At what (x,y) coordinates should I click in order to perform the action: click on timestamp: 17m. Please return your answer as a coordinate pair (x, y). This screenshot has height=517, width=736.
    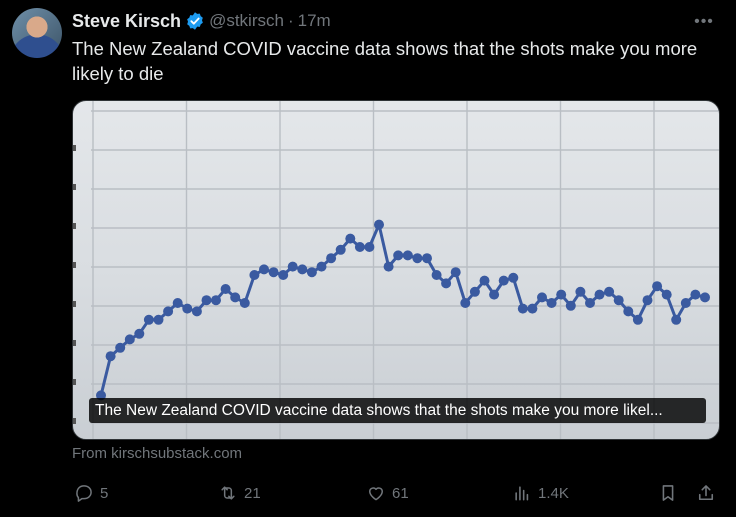
    Looking at the image, I should click on (314, 21).